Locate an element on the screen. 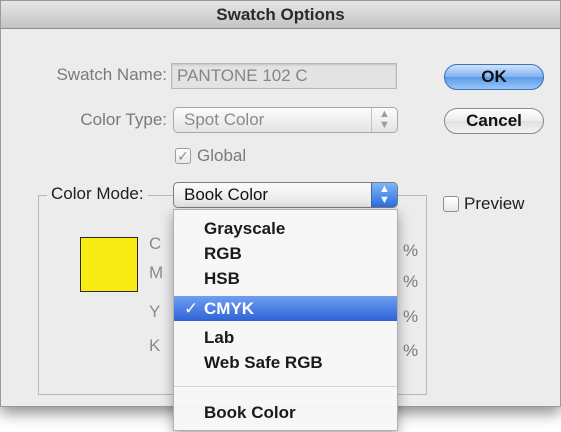 This screenshot has height=432, width=561. channel-c-unit: % is located at coordinates (411, 250).